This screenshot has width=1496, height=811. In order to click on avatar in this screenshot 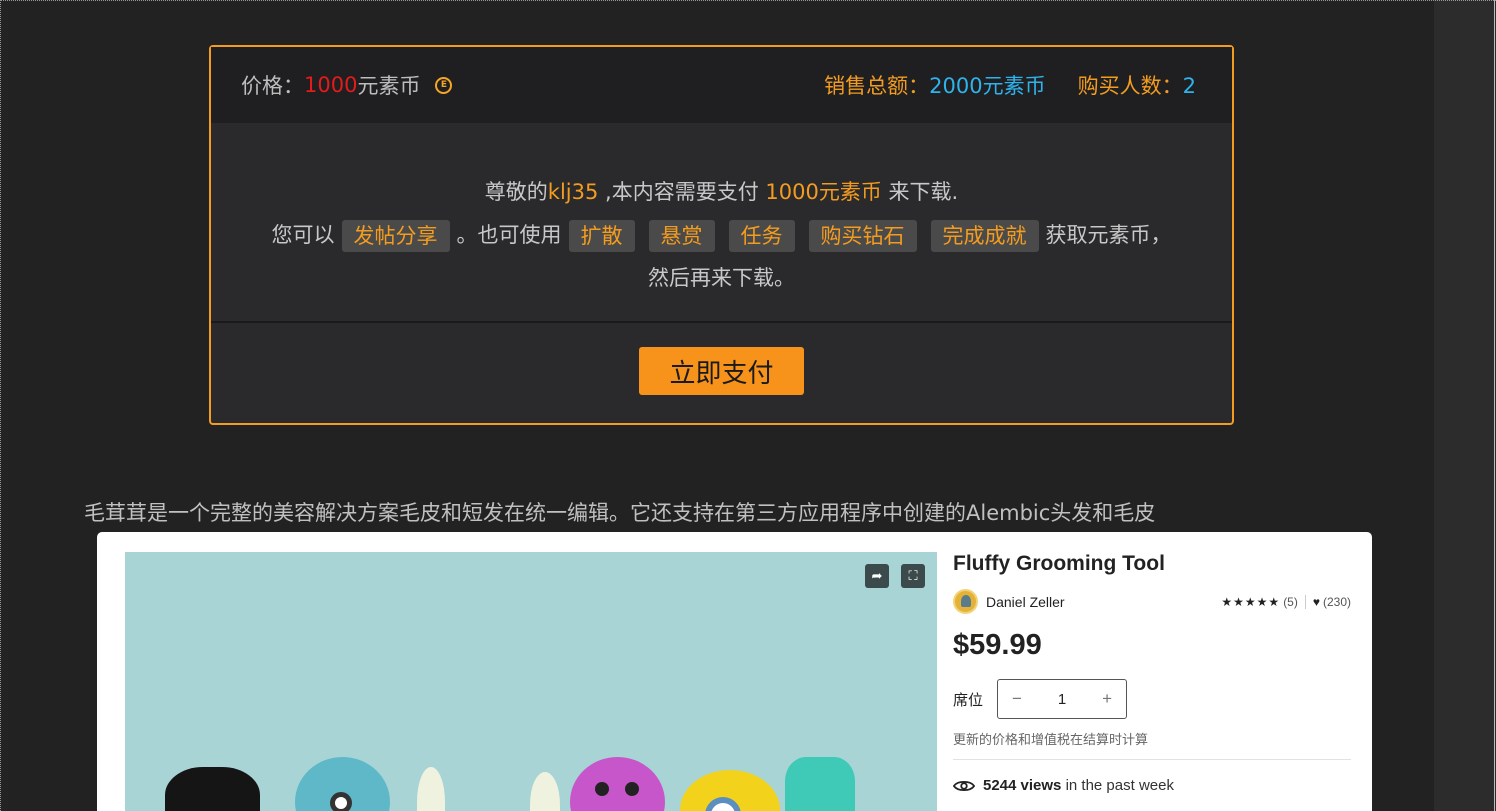, I will do `click(965, 601)`.